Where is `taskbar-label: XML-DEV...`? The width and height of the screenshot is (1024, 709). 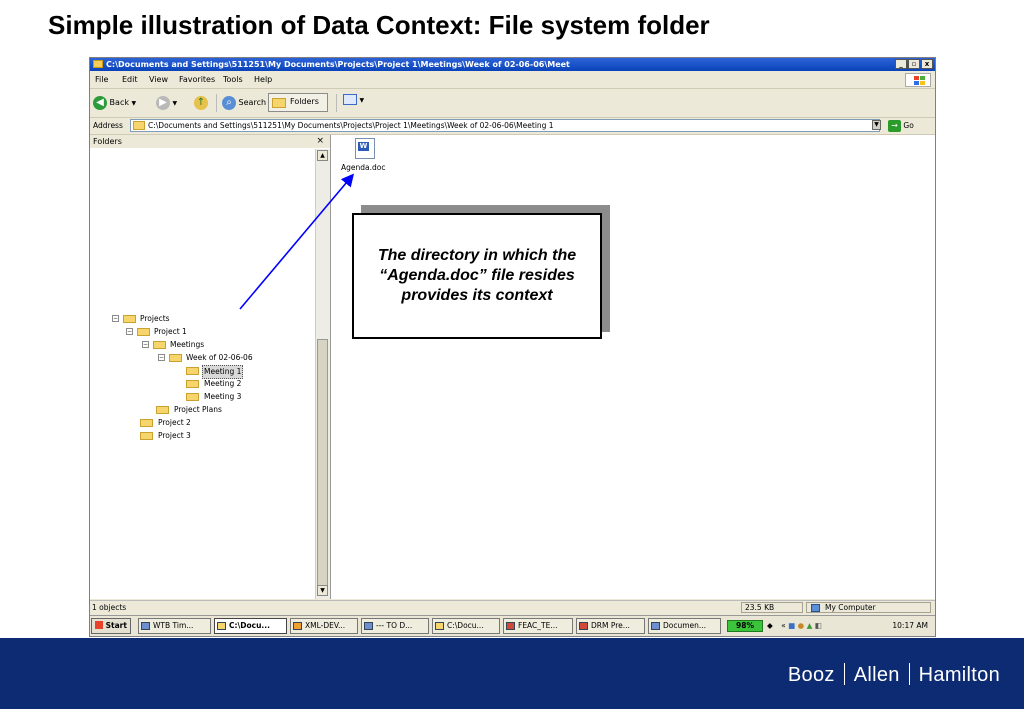 taskbar-label: XML-DEV... is located at coordinates (325, 625).